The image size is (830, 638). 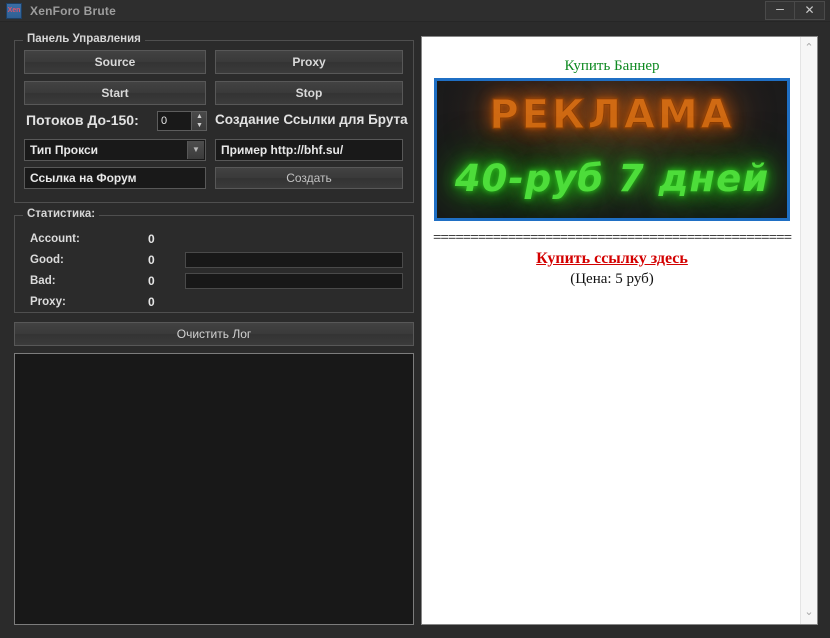 I want to click on threads-value: 0, so click(x=164, y=121).